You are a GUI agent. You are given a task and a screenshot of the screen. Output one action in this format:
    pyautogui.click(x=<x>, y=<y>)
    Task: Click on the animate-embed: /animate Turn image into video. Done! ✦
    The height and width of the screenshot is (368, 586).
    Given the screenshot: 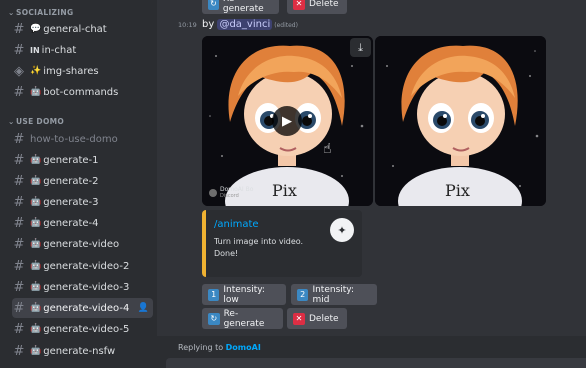 What is the action you would take?
    pyautogui.click(x=282, y=243)
    